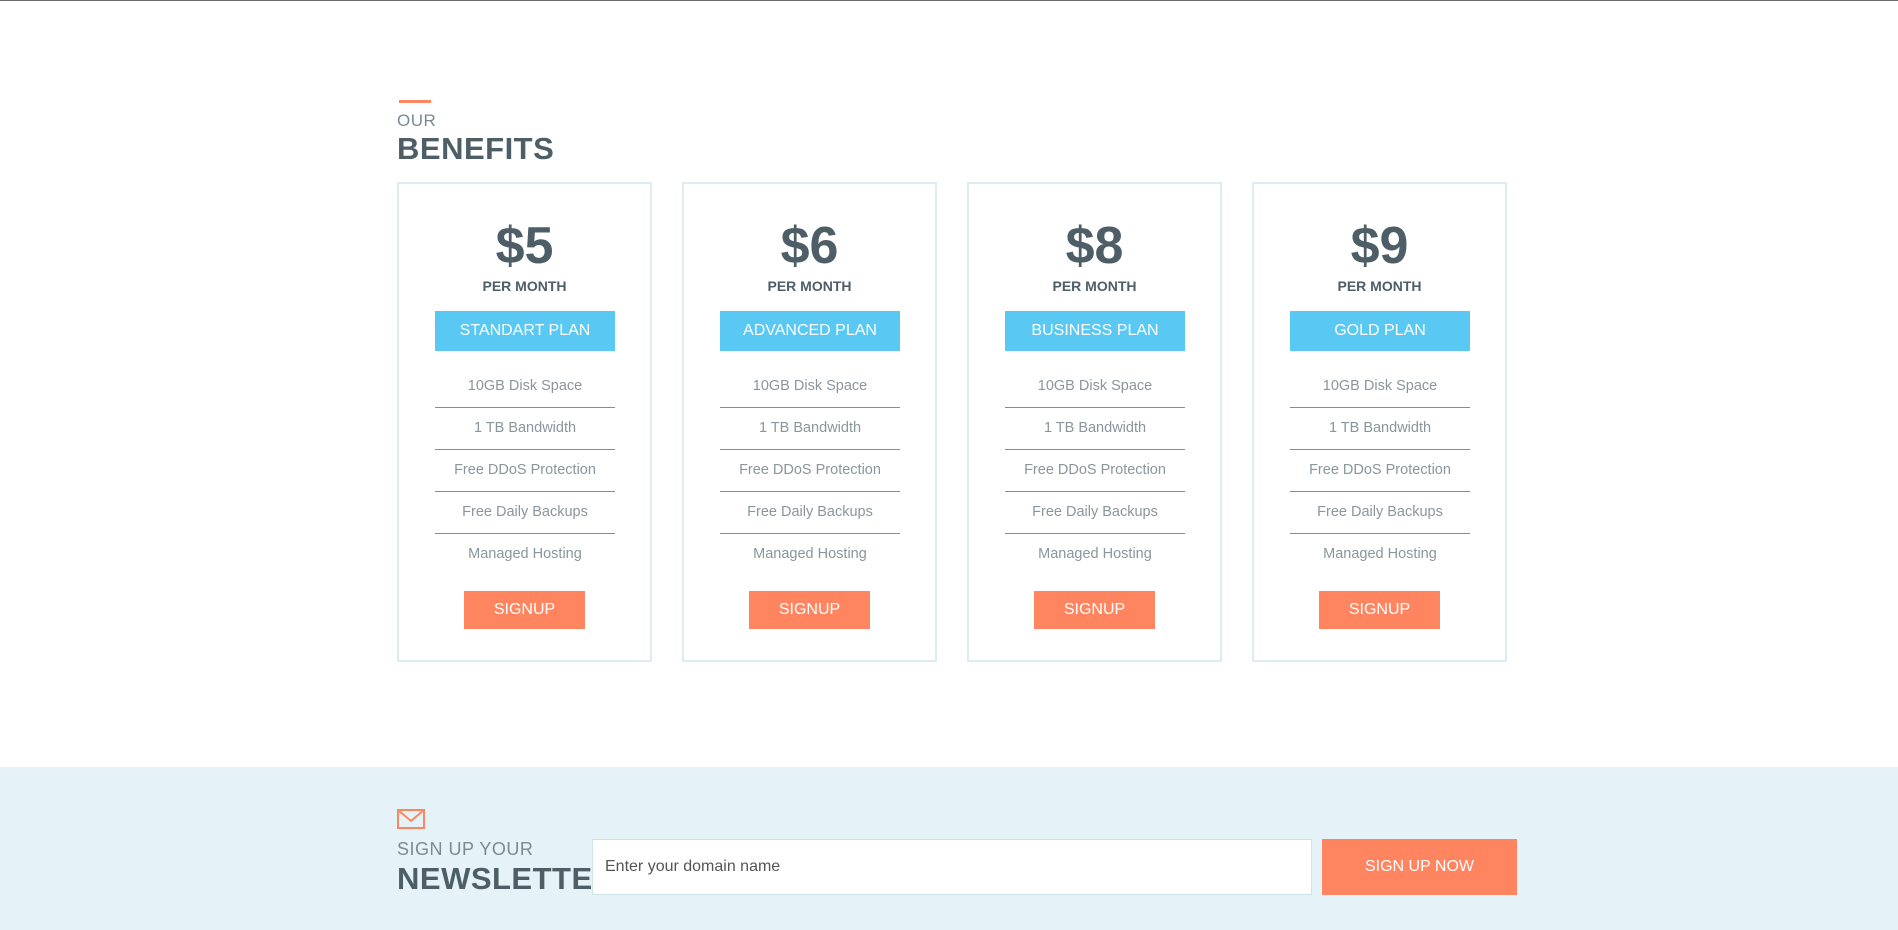  Describe the element at coordinates (809, 610) in the screenshot. I see `signup-button-advanced: SIGNUP` at that location.